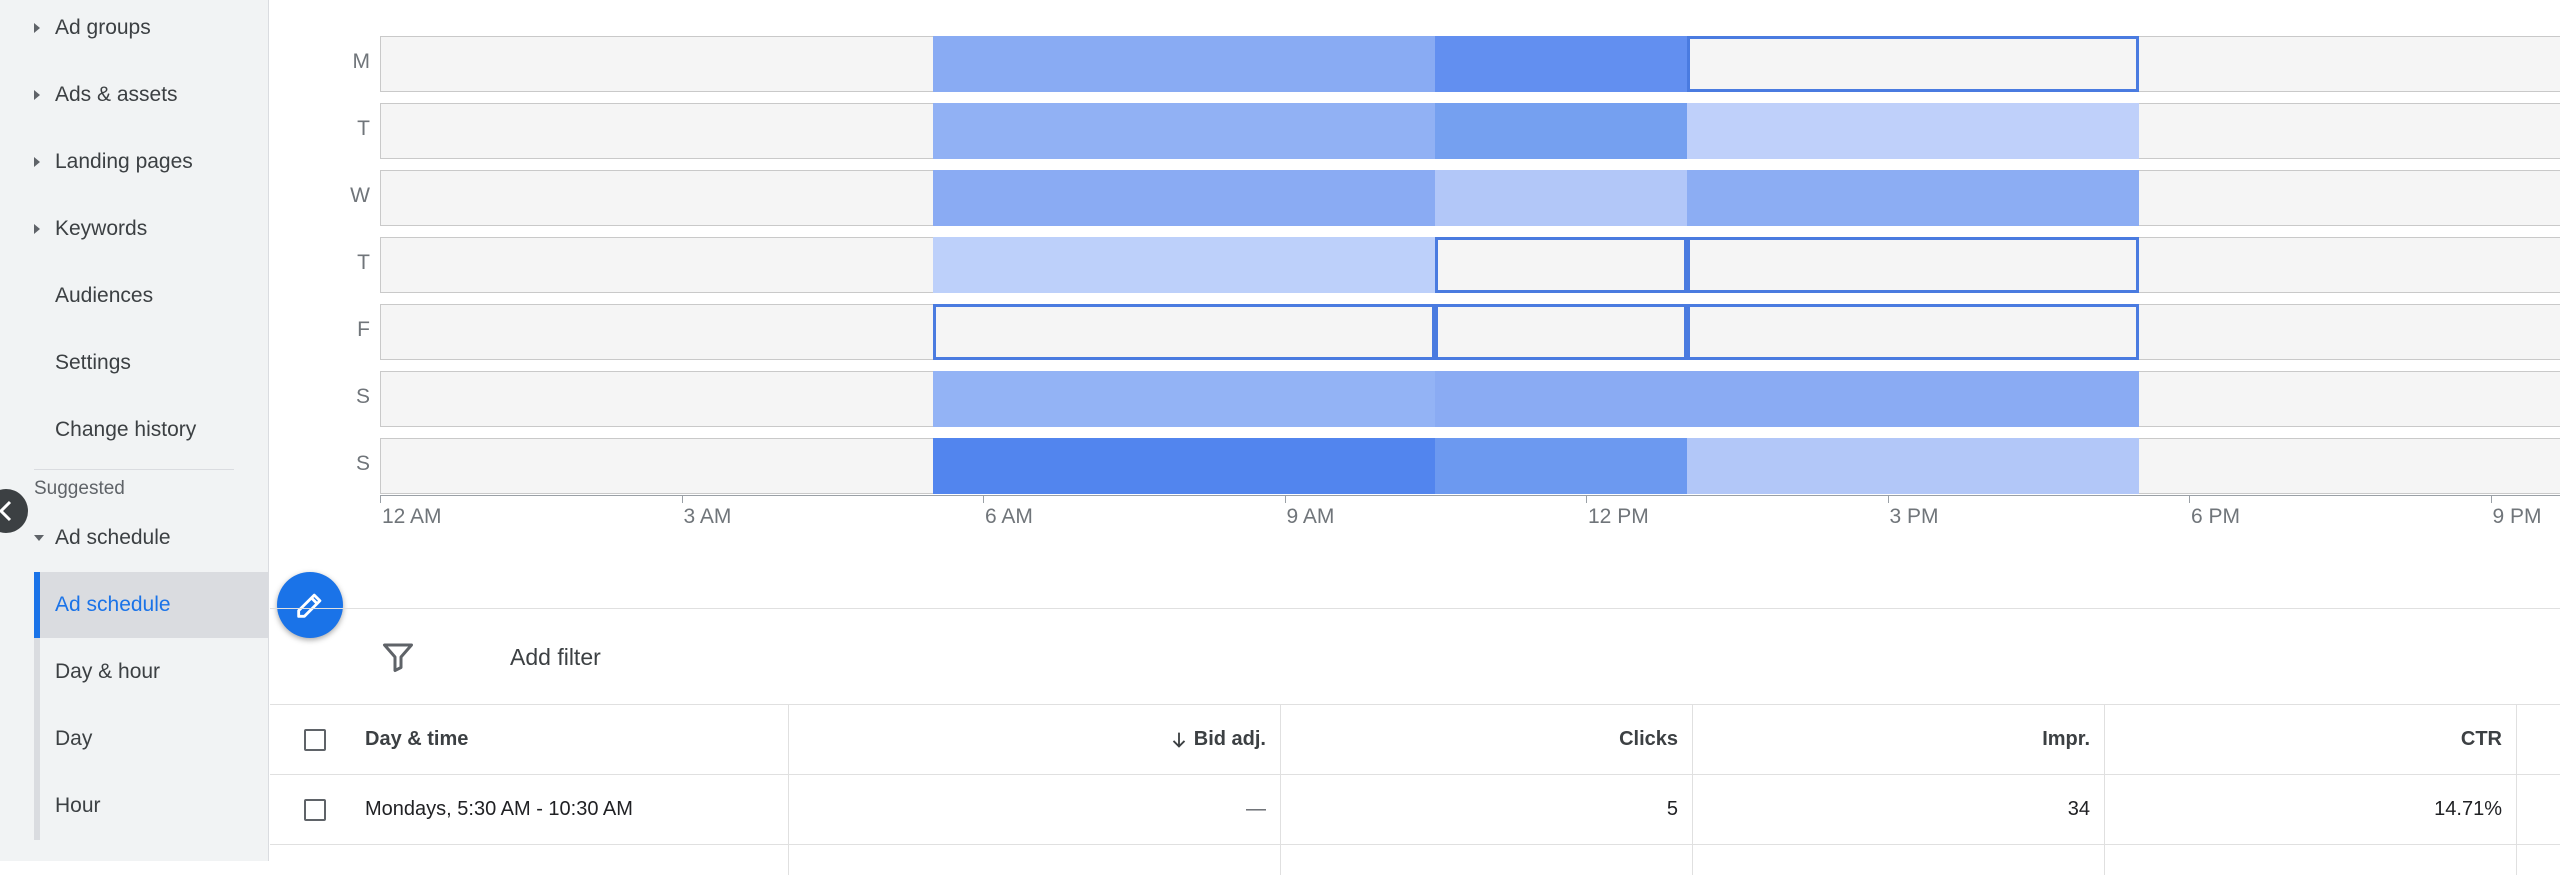  What do you see at coordinates (555, 657) in the screenshot?
I see `add-filter-button: Add filter` at bounding box center [555, 657].